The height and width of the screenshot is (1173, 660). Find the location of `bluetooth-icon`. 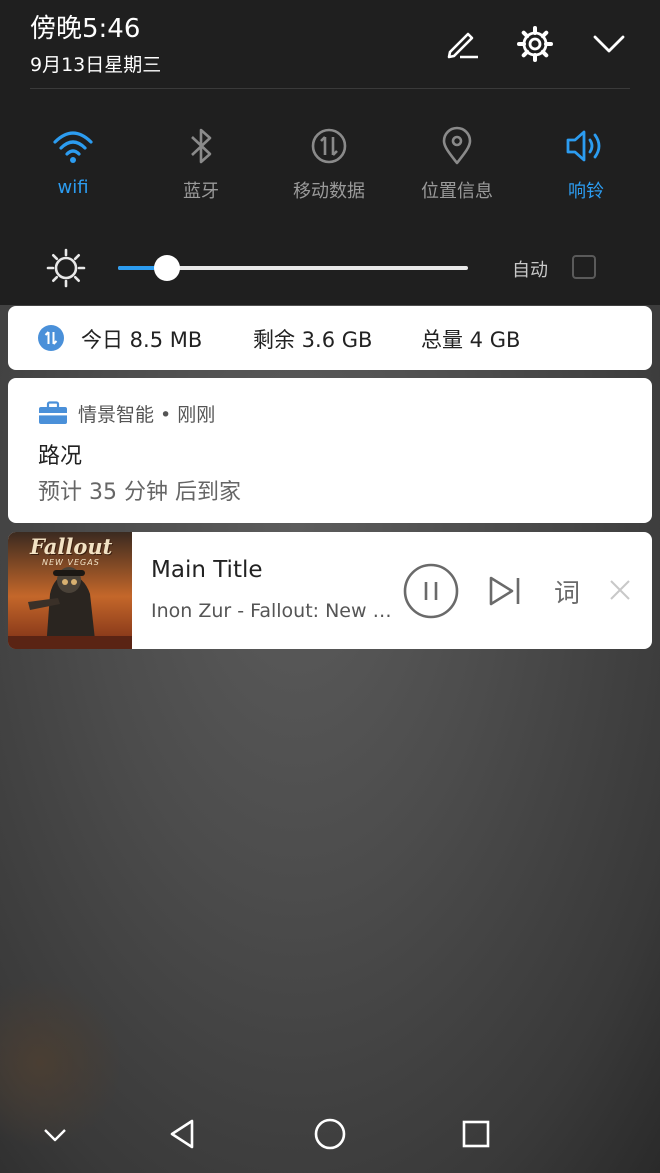

bluetooth-icon is located at coordinates (201, 146).